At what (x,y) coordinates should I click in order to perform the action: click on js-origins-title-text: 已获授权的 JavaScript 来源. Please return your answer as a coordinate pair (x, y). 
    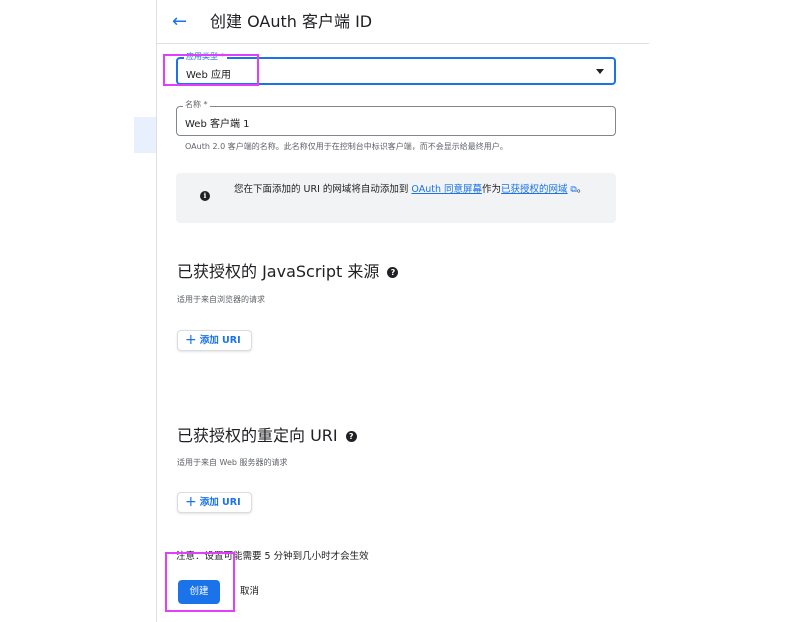
    Looking at the image, I should click on (278, 271).